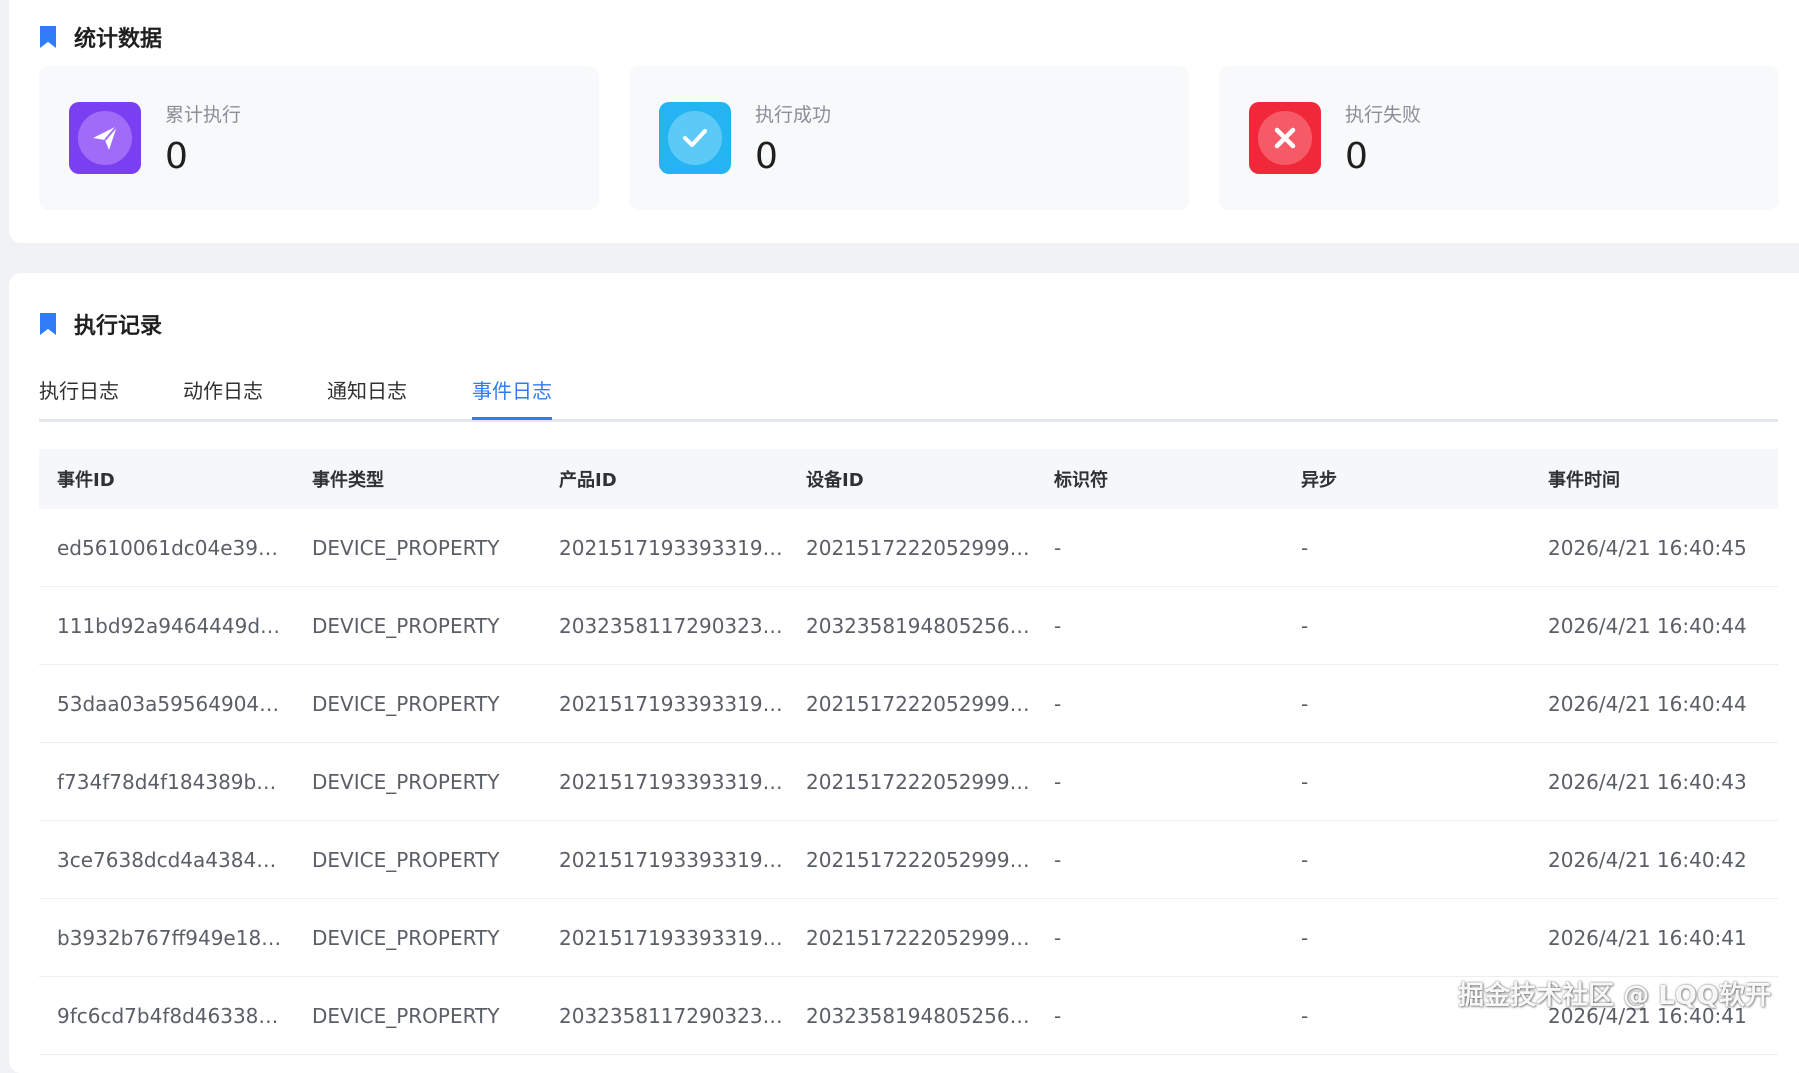 This screenshot has width=1799, height=1073. I want to click on tab-event-log: 事件日志, so click(512, 395).